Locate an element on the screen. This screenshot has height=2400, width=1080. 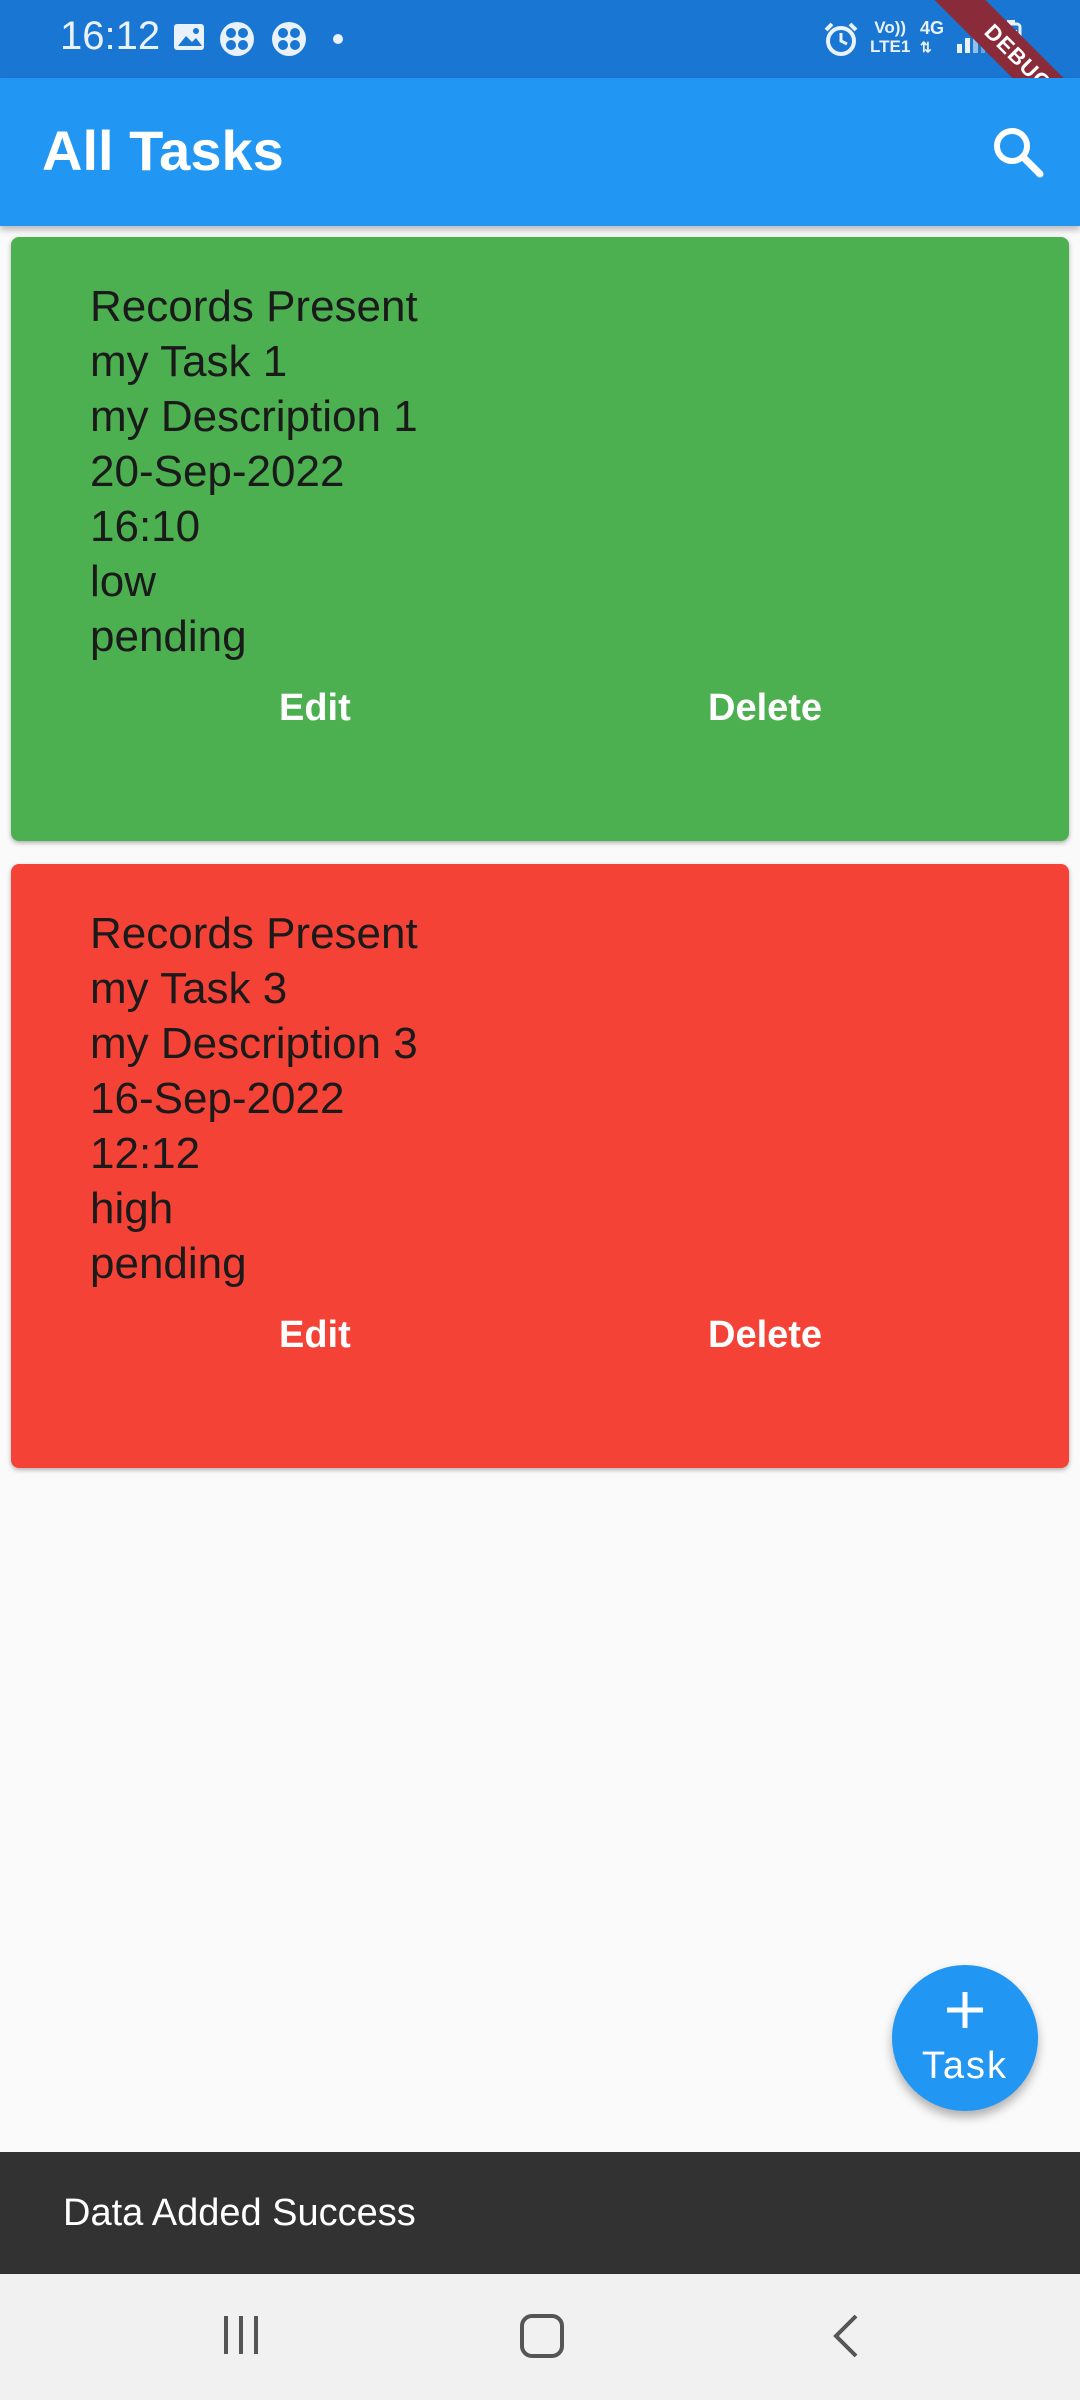
snackbar-message: Data Added Success is located at coordinates (239, 2213).